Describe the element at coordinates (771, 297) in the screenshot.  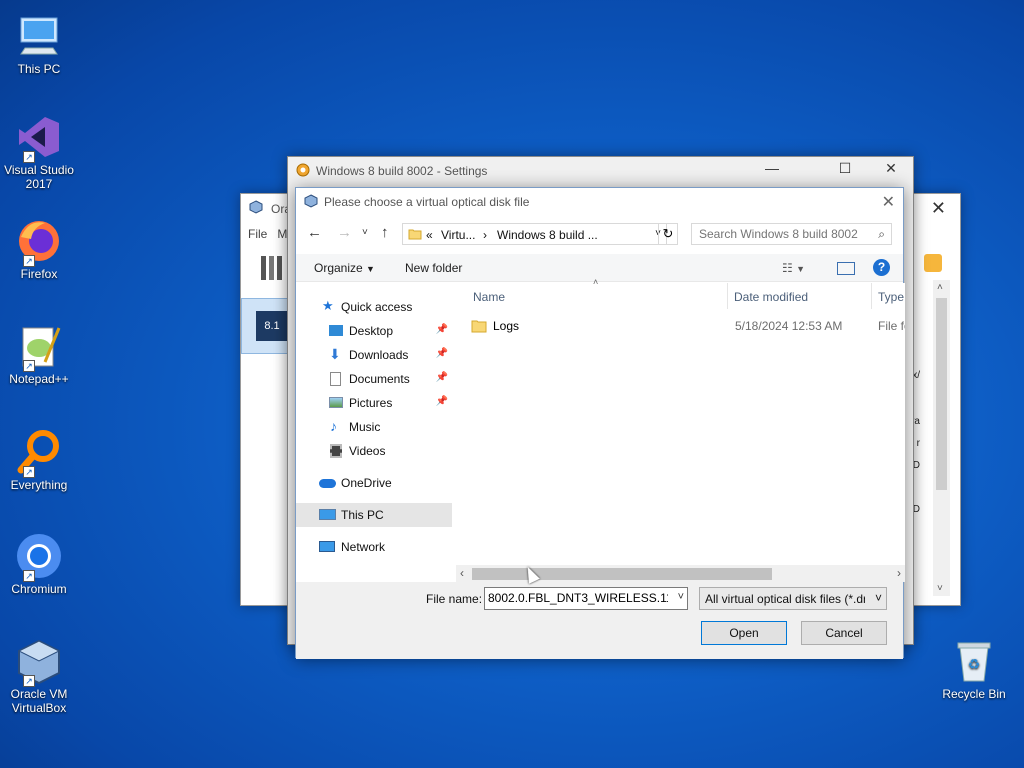
I see `column-header-date-modified: Date modified` at that location.